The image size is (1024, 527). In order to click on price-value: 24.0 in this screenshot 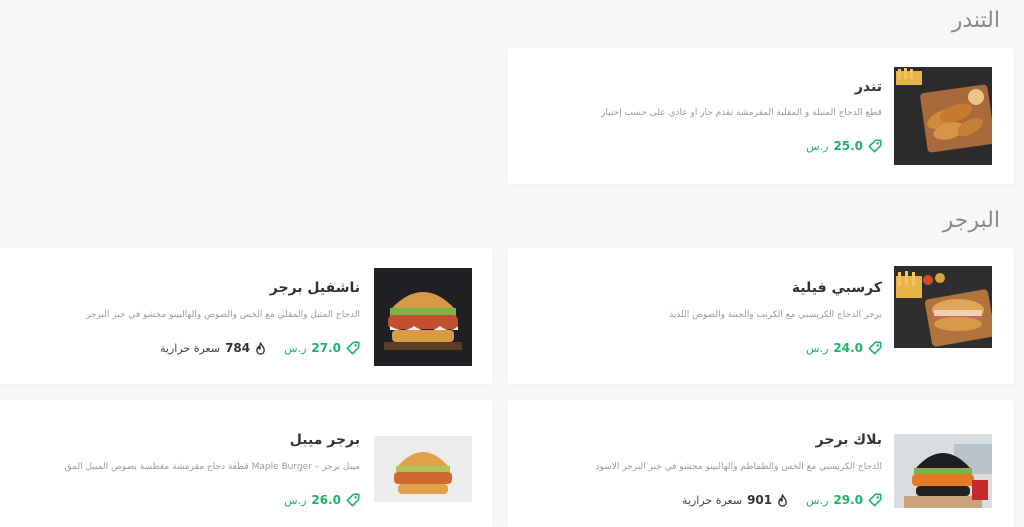, I will do `click(848, 348)`.